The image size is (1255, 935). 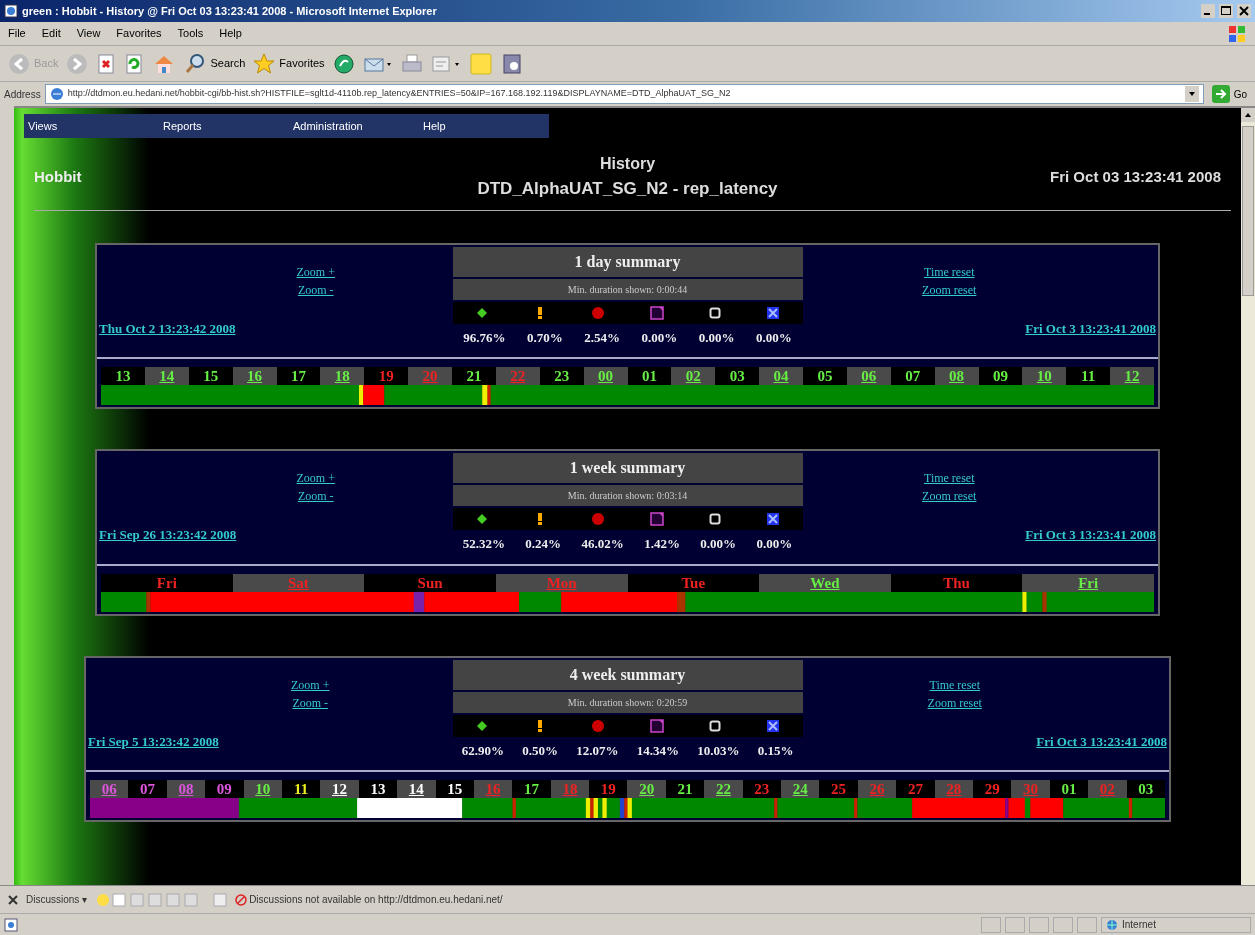 I want to click on menu-item: File, so click(x=17, y=33).